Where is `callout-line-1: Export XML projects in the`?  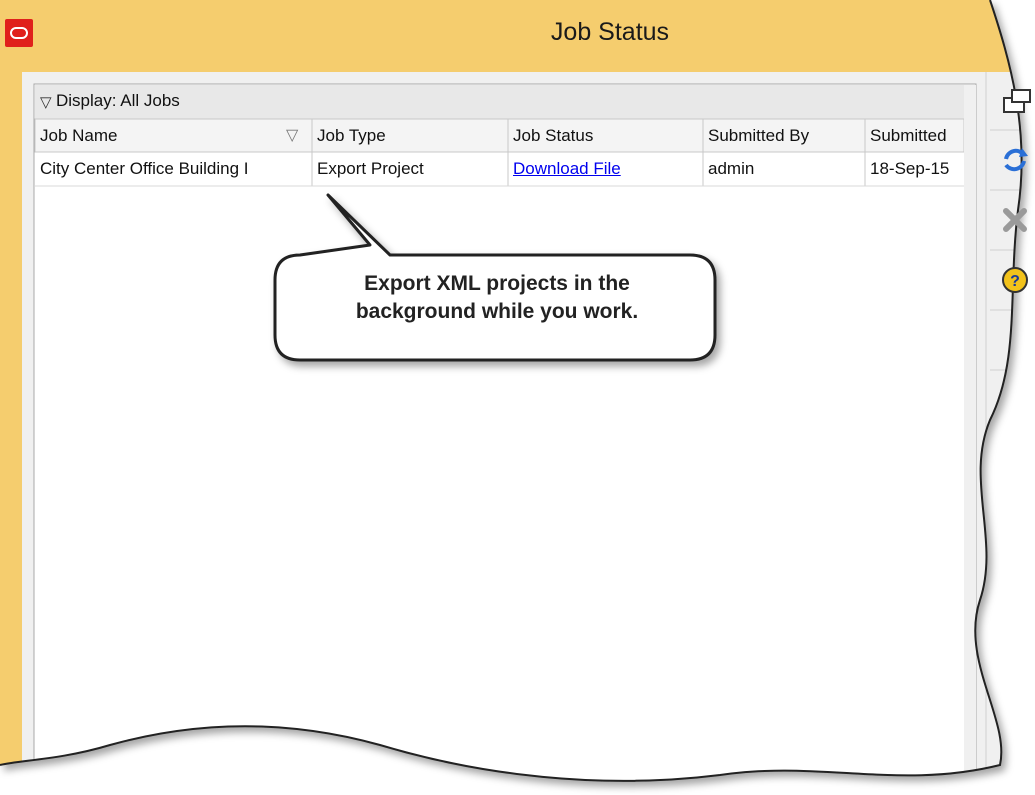
callout-line-1: Export XML projects in the is located at coordinates (497, 283).